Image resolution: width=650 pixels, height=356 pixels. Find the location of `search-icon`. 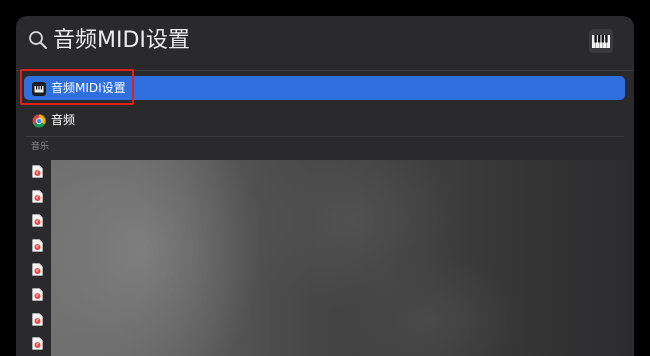

search-icon is located at coordinates (38, 40).